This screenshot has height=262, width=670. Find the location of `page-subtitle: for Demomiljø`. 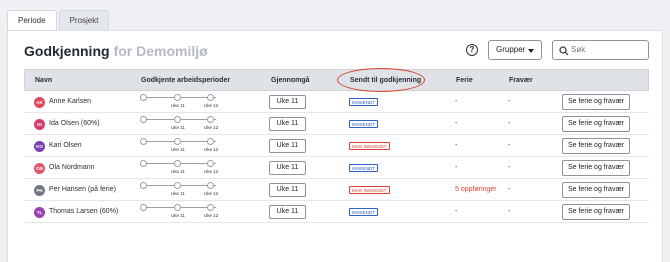

page-subtitle: for Demomiljø is located at coordinates (160, 51).